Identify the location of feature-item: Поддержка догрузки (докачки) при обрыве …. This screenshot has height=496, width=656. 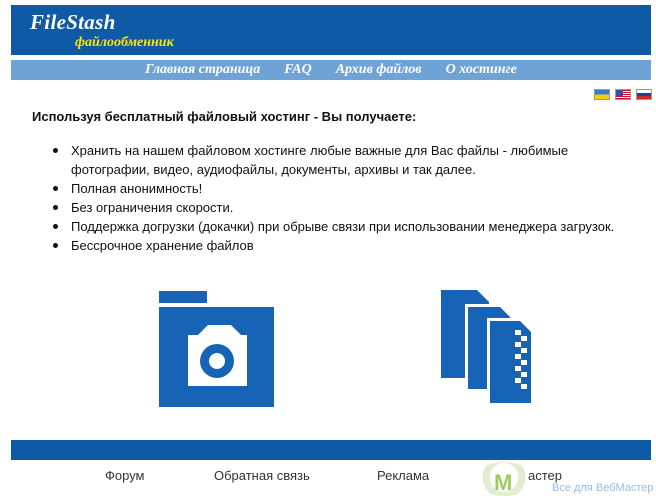
(342, 226).